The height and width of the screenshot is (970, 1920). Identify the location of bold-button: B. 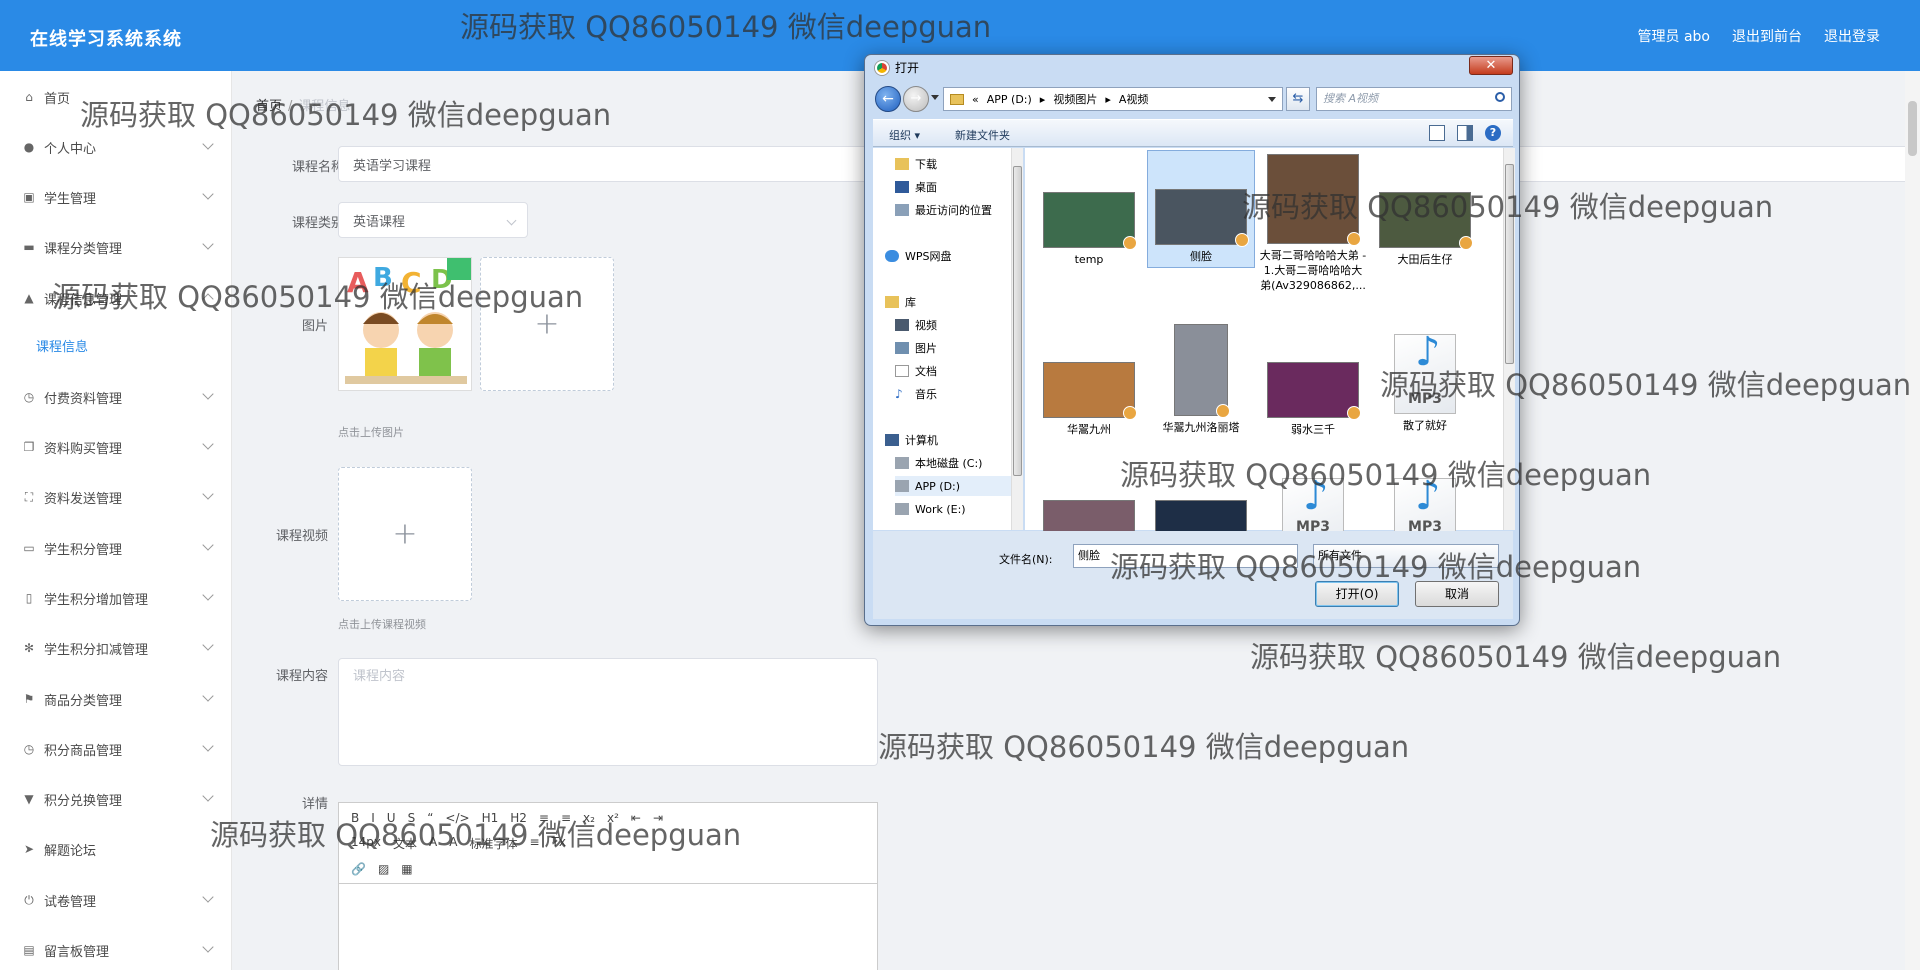
(355, 818).